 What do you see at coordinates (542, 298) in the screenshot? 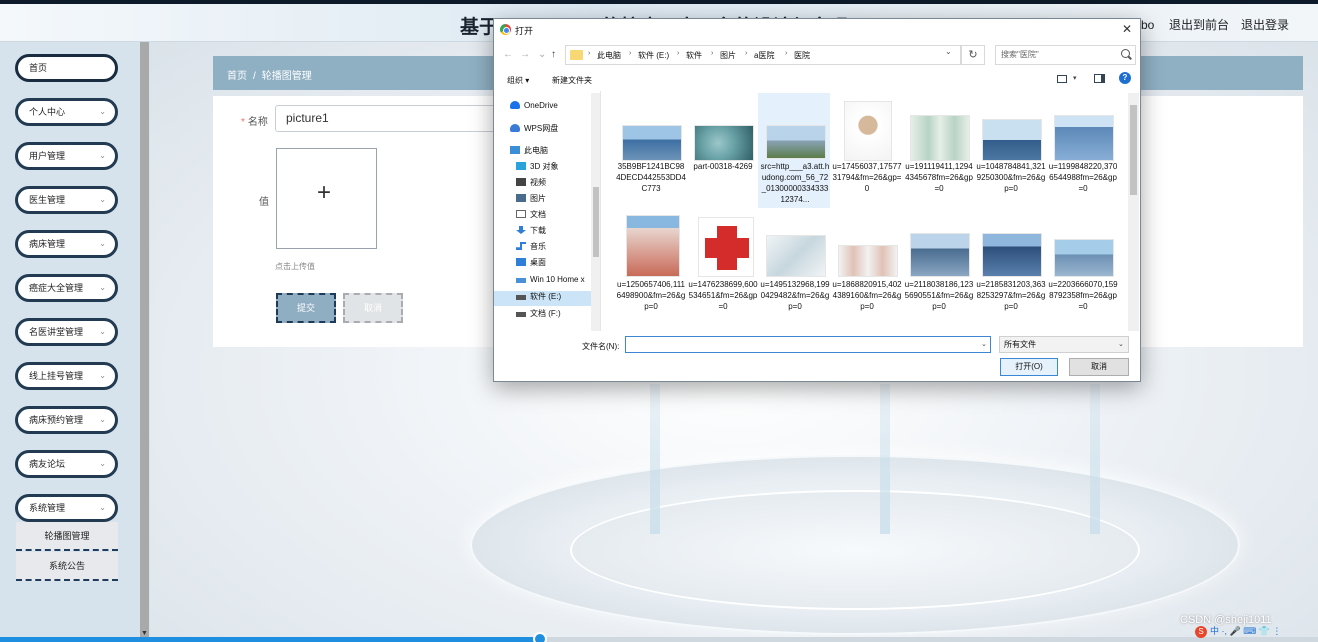
I see `nav-drive-e: 软件 (E:)` at bounding box center [542, 298].